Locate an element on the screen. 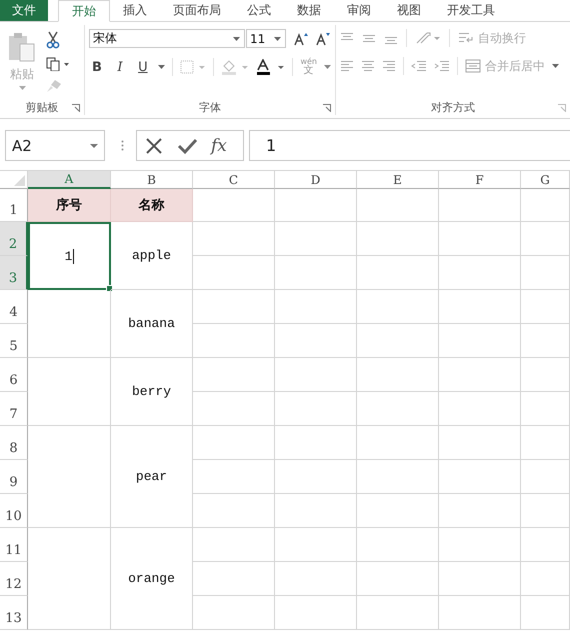  table-header-cell: 序号 is located at coordinates (69, 205).